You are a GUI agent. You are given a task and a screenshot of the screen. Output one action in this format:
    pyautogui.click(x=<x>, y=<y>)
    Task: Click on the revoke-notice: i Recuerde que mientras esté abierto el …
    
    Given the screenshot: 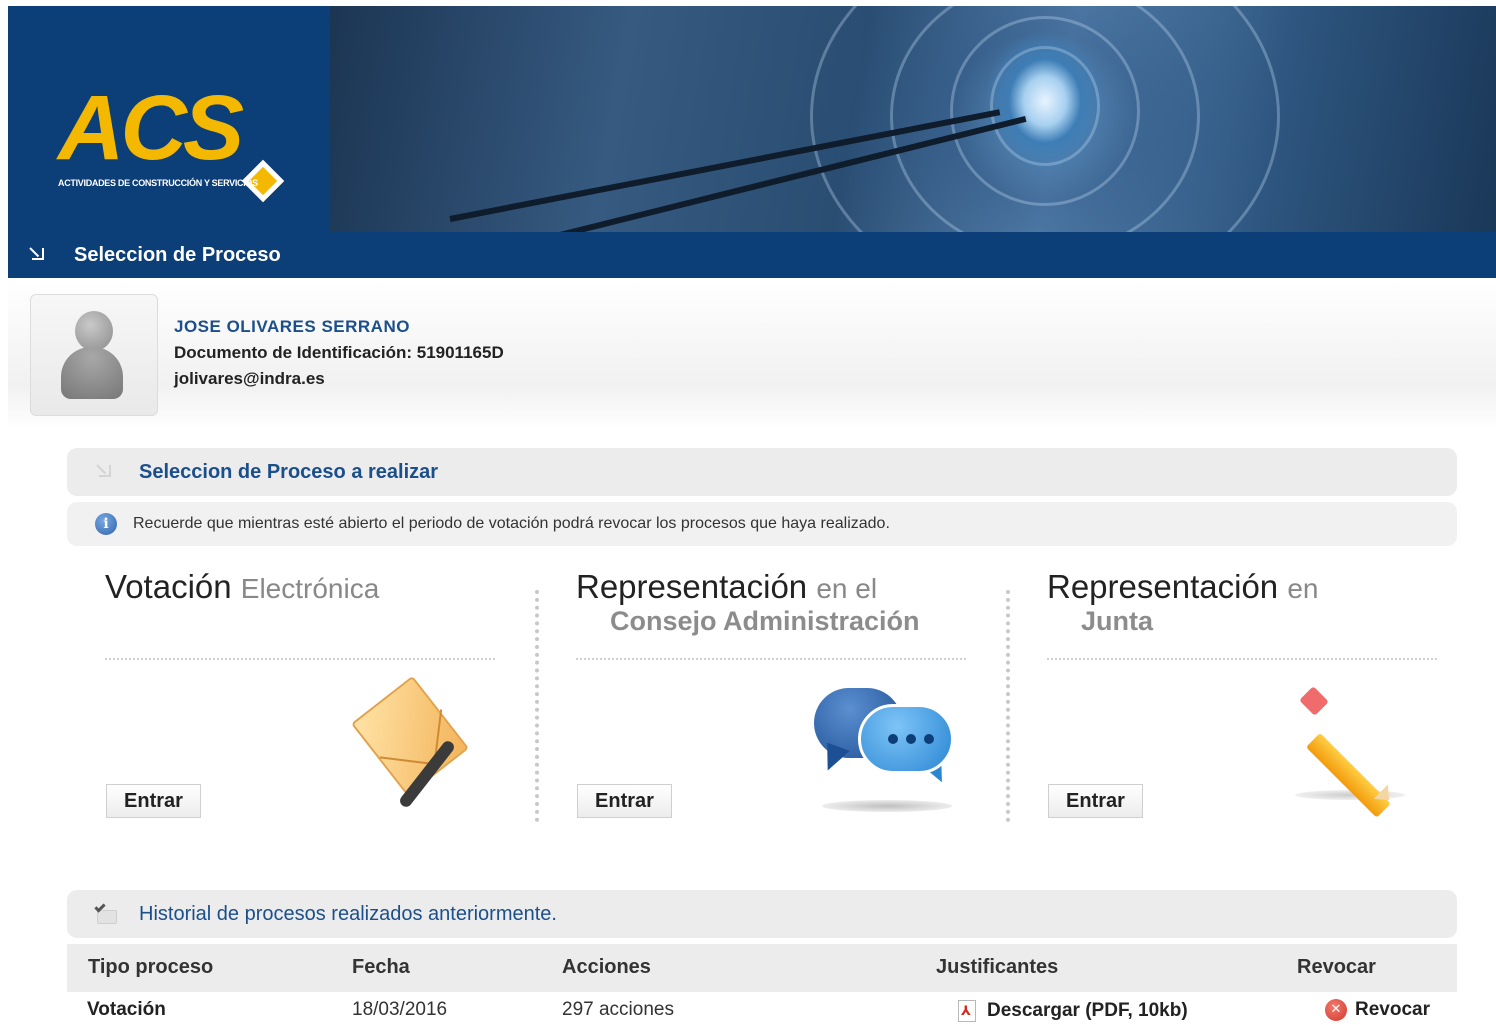 What is the action you would take?
    pyautogui.click(x=762, y=524)
    